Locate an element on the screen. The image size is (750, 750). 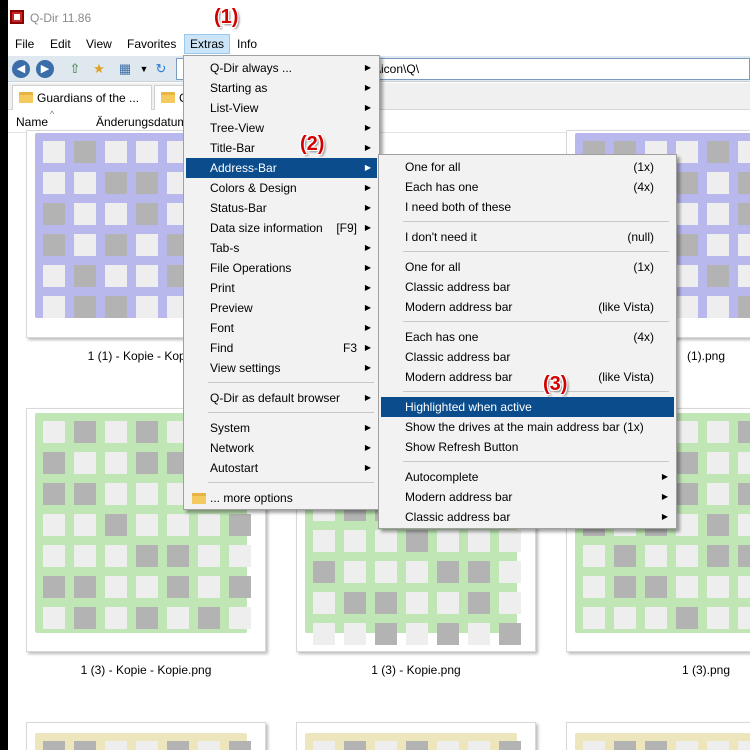
address-submenu-item: Autocomplete ▶ is located at coordinates (527, 477).